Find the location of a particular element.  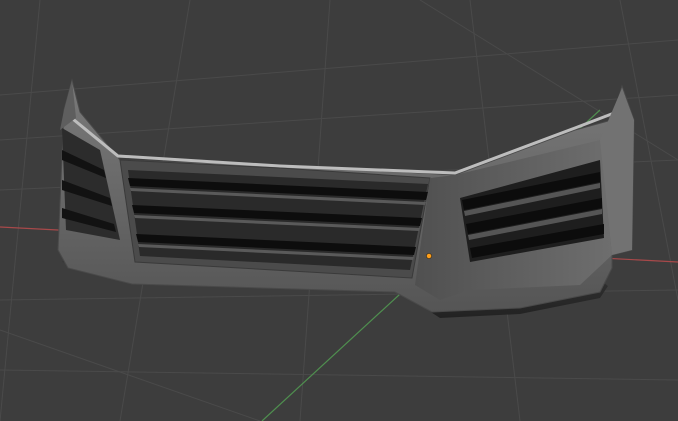

center-grille-slats is located at coordinates (278, 219).